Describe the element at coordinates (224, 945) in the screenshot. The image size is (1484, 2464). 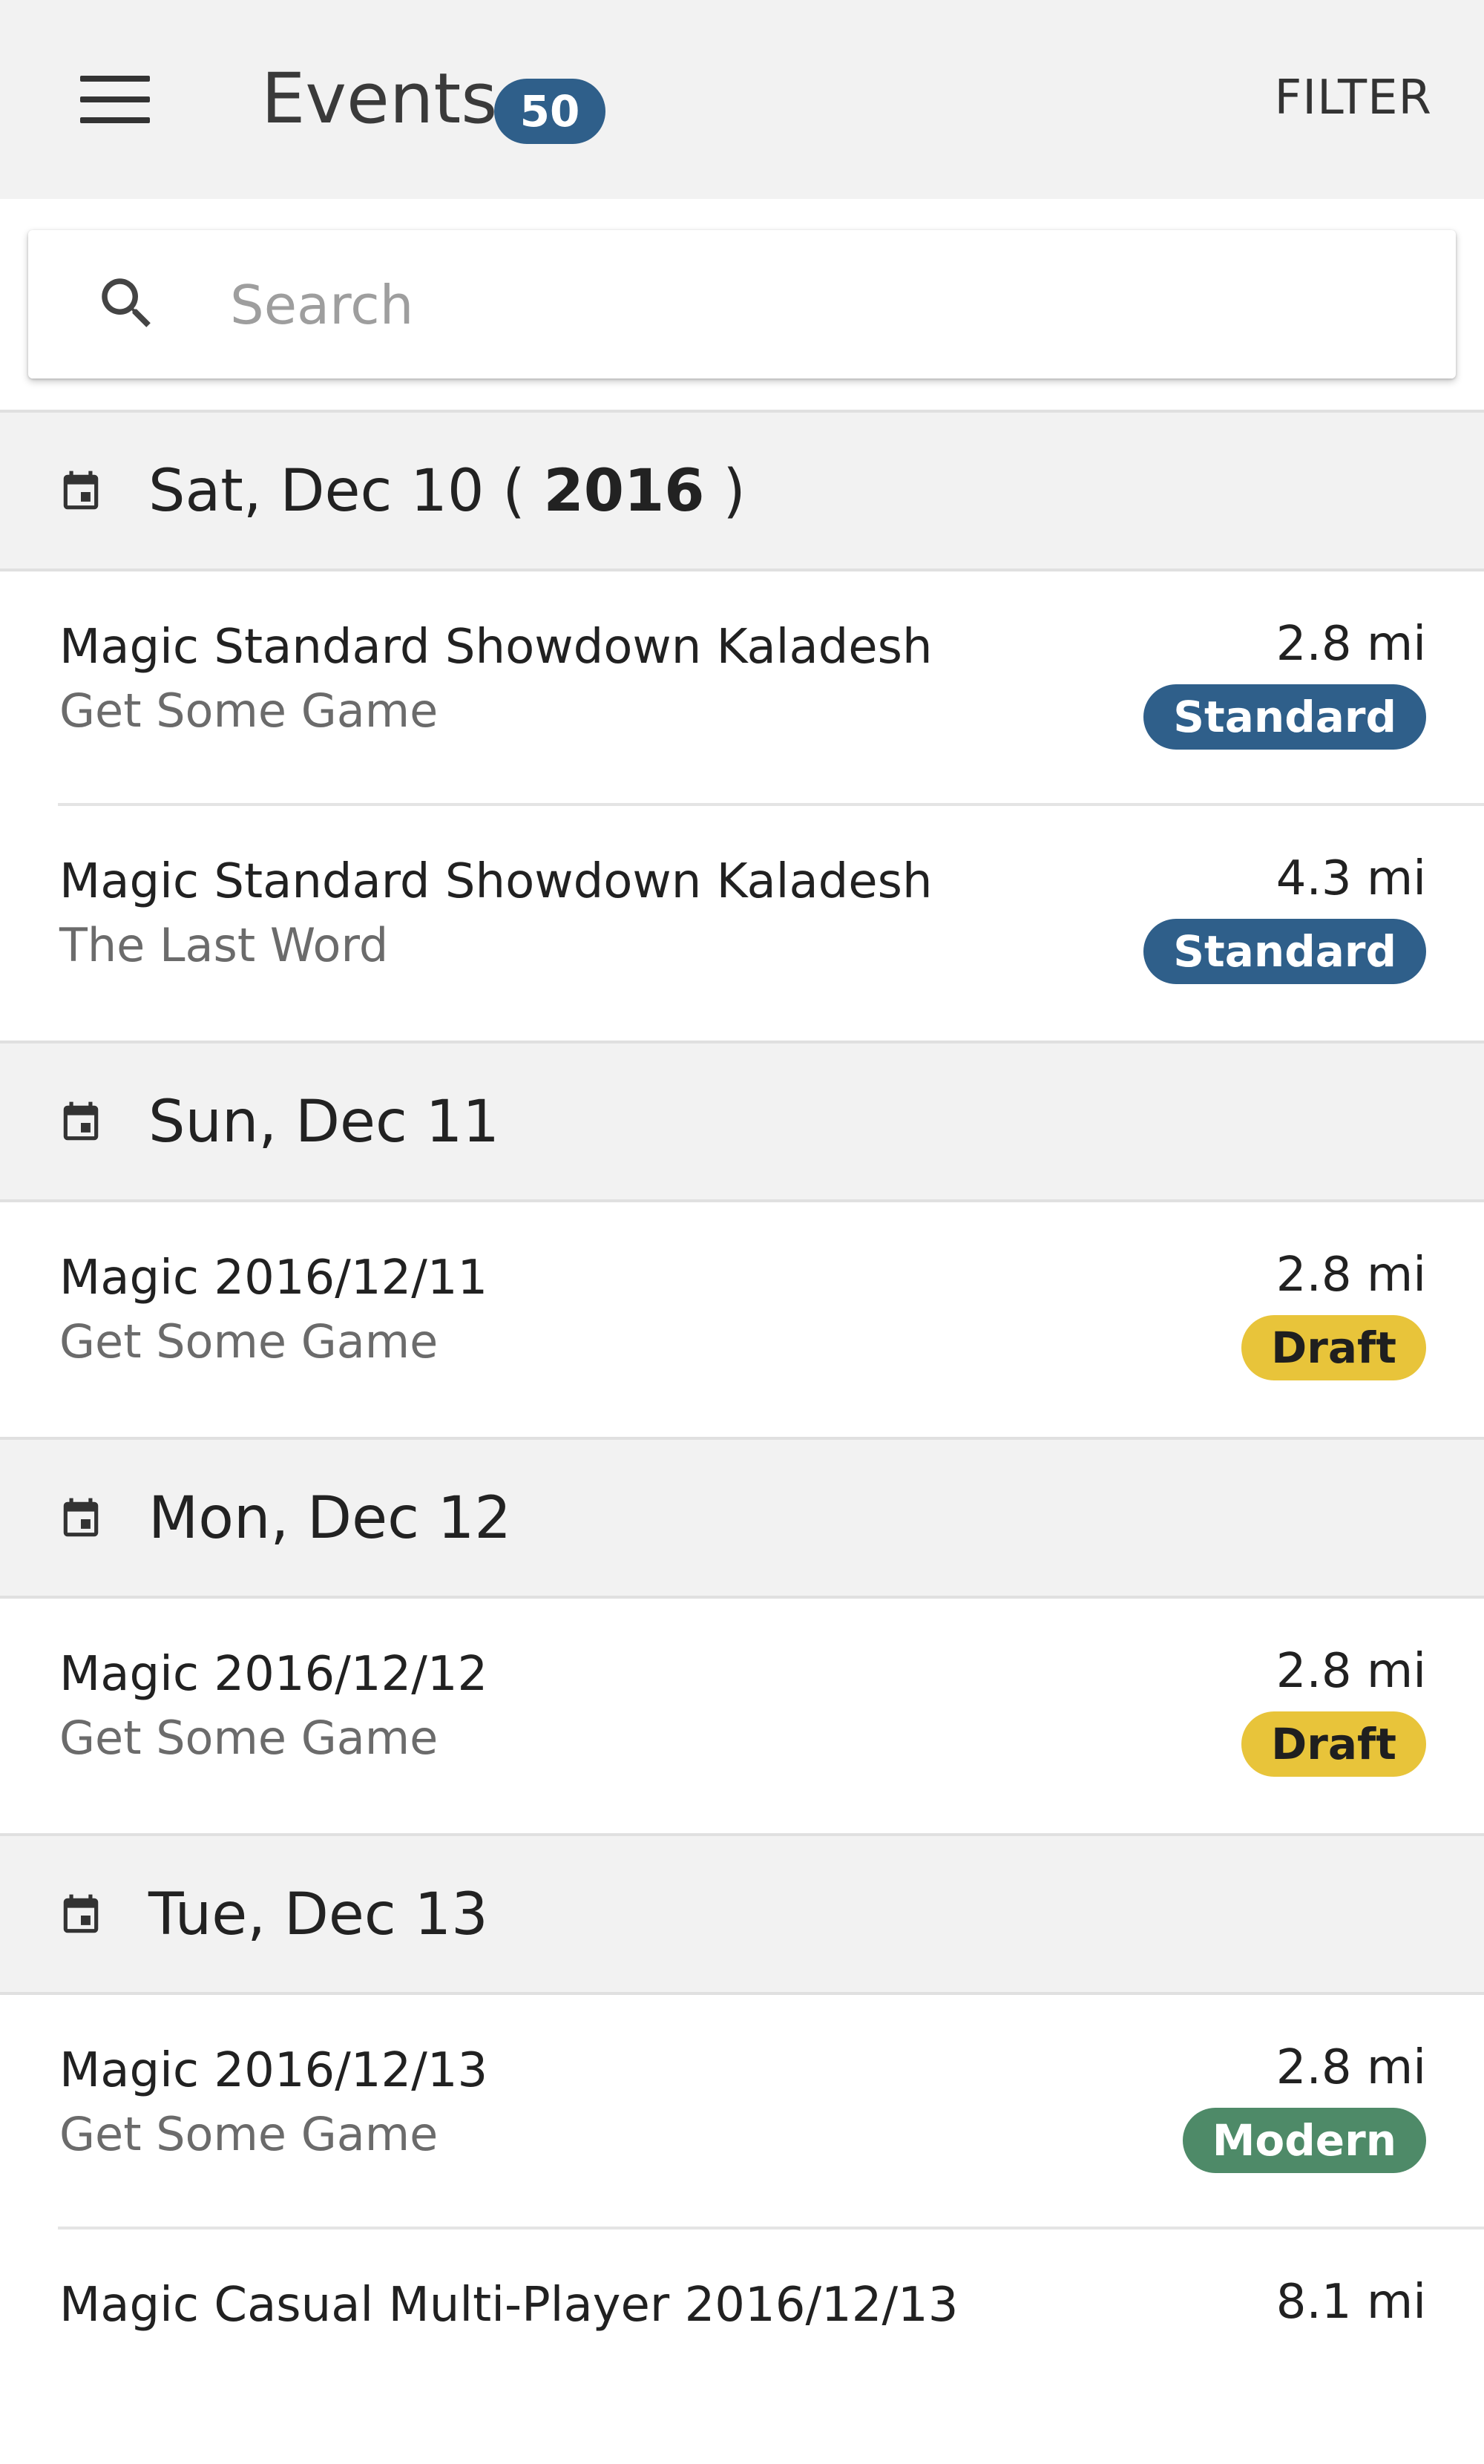
I see `event-store: The Last Word` at that location.